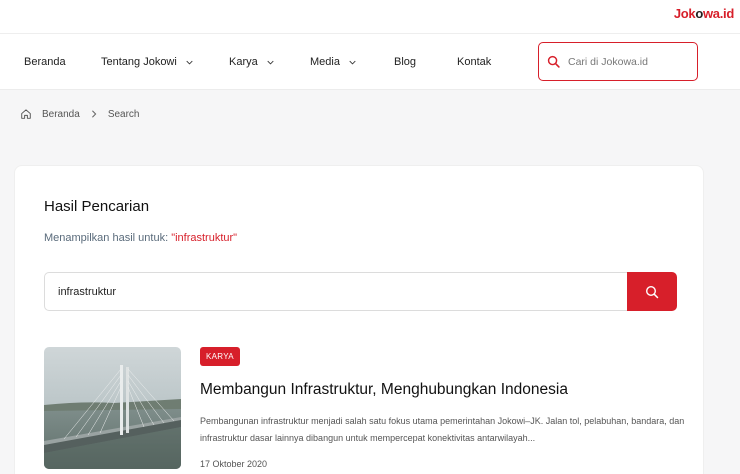  I want to click on home-icon, so click(26, 114).